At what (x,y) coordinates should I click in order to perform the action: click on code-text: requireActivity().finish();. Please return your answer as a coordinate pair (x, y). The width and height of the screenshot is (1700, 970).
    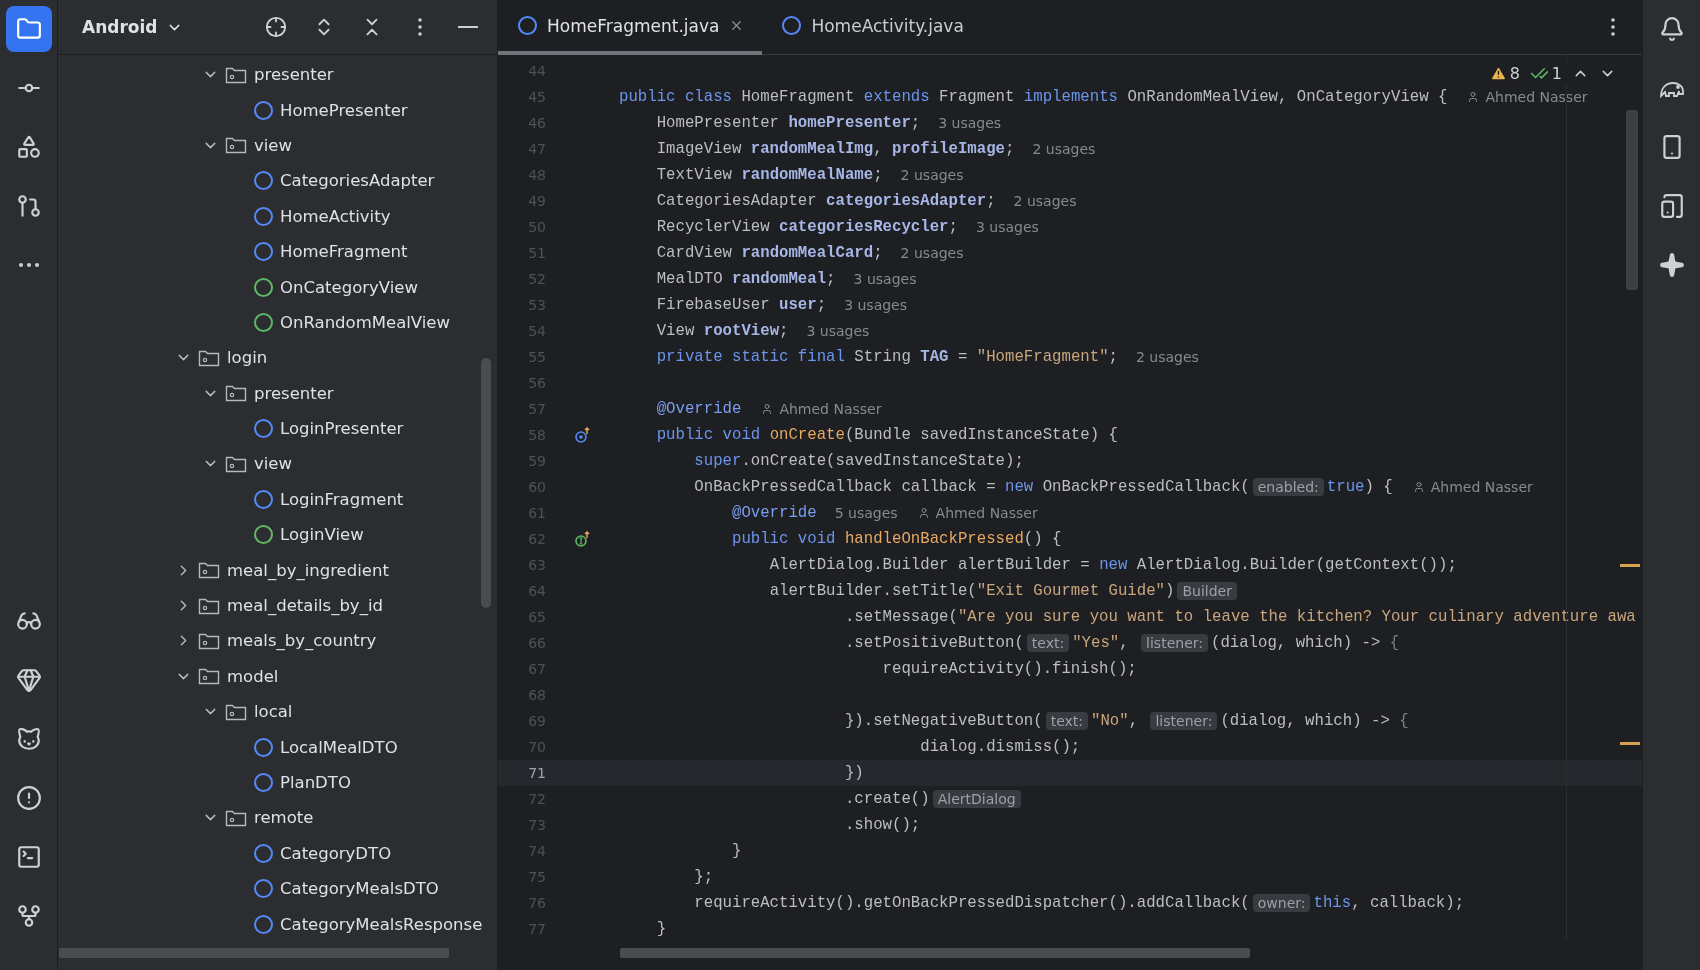
    Looking at the image, I should click on (1009, 669).